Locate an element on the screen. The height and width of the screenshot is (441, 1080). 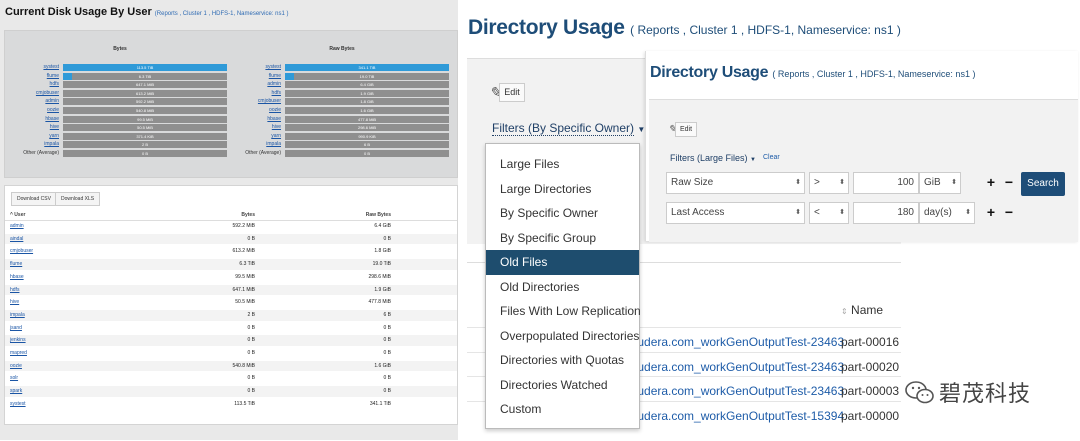
menu-item: Old Files is located at coordinates (562, 262).